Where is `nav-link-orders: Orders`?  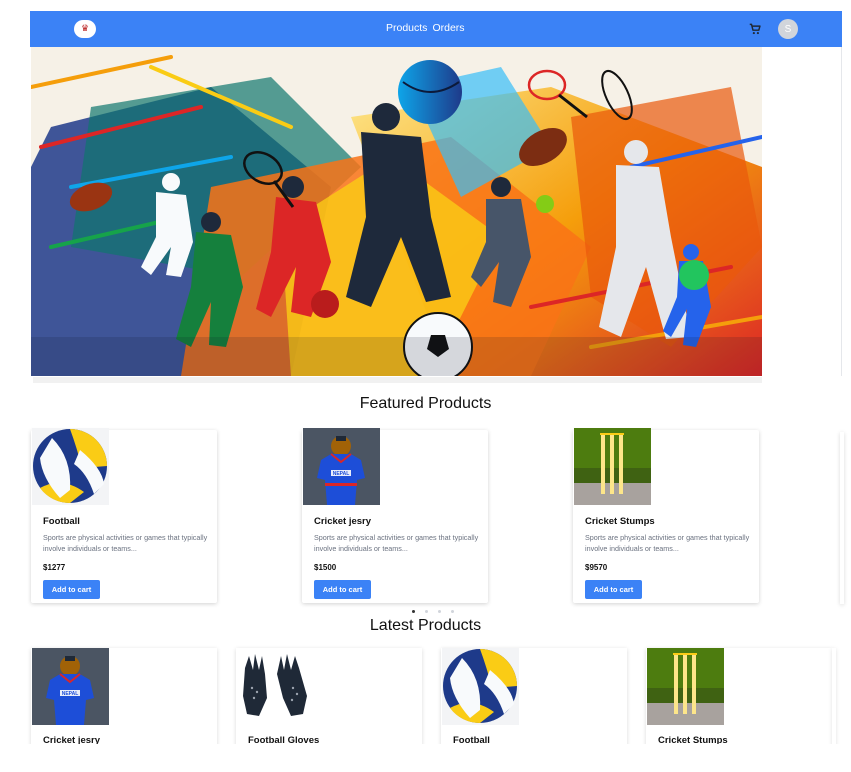 nav-link-orders: Orders is located at coordinates (448, 28).